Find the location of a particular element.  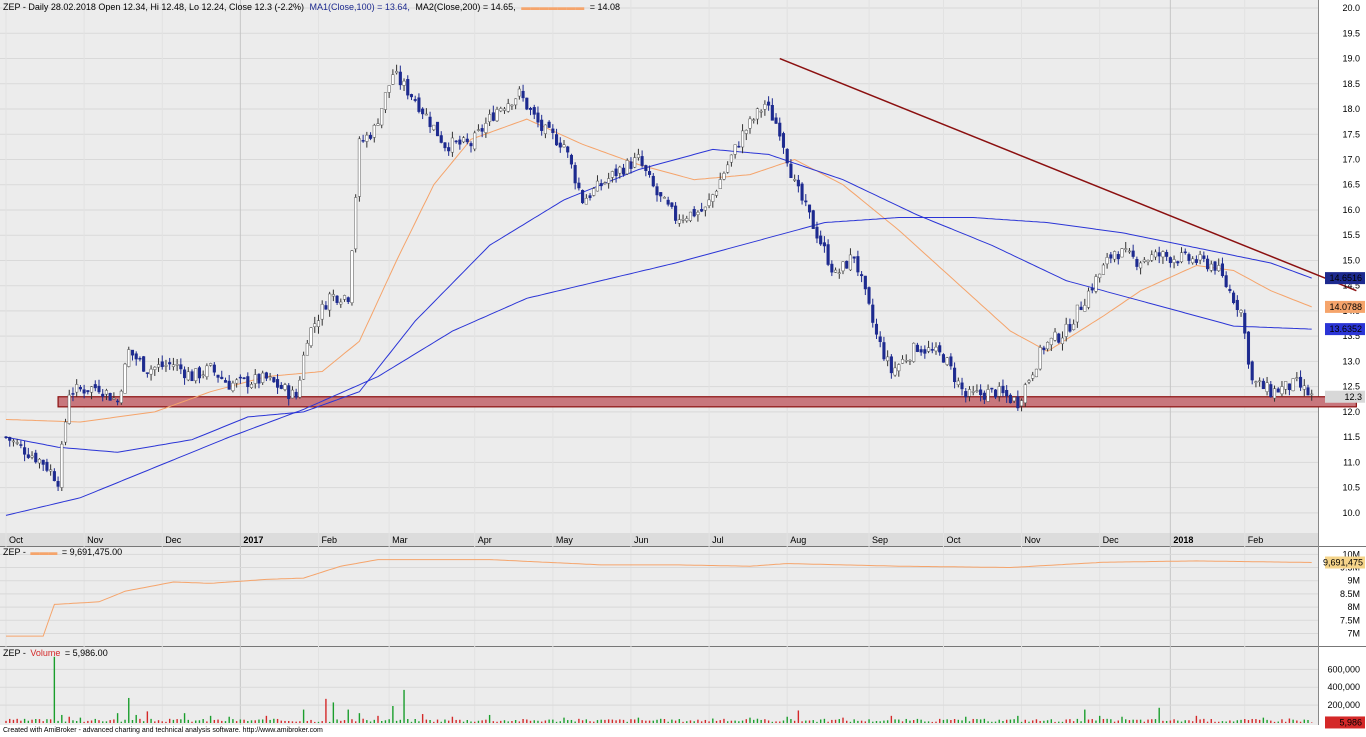

obv-header: ZEP - ▬▬▬ = 9,691,475.00 is located at coordinates (62, 552).